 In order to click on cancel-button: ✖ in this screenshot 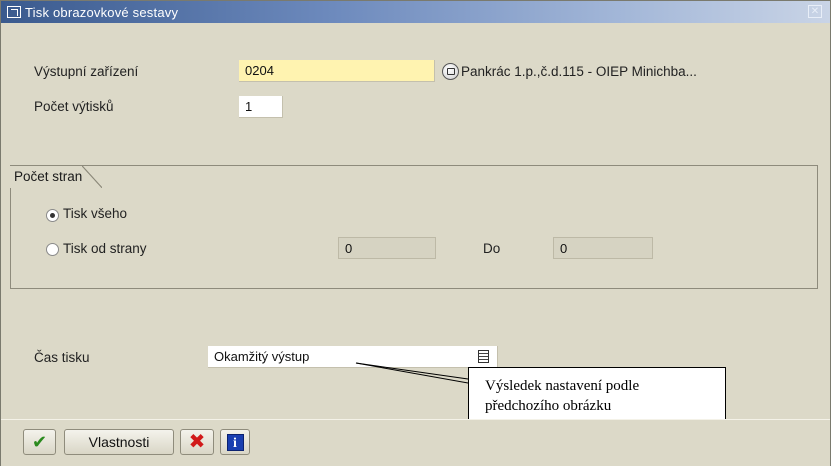, I will do `click(197, 442)`.